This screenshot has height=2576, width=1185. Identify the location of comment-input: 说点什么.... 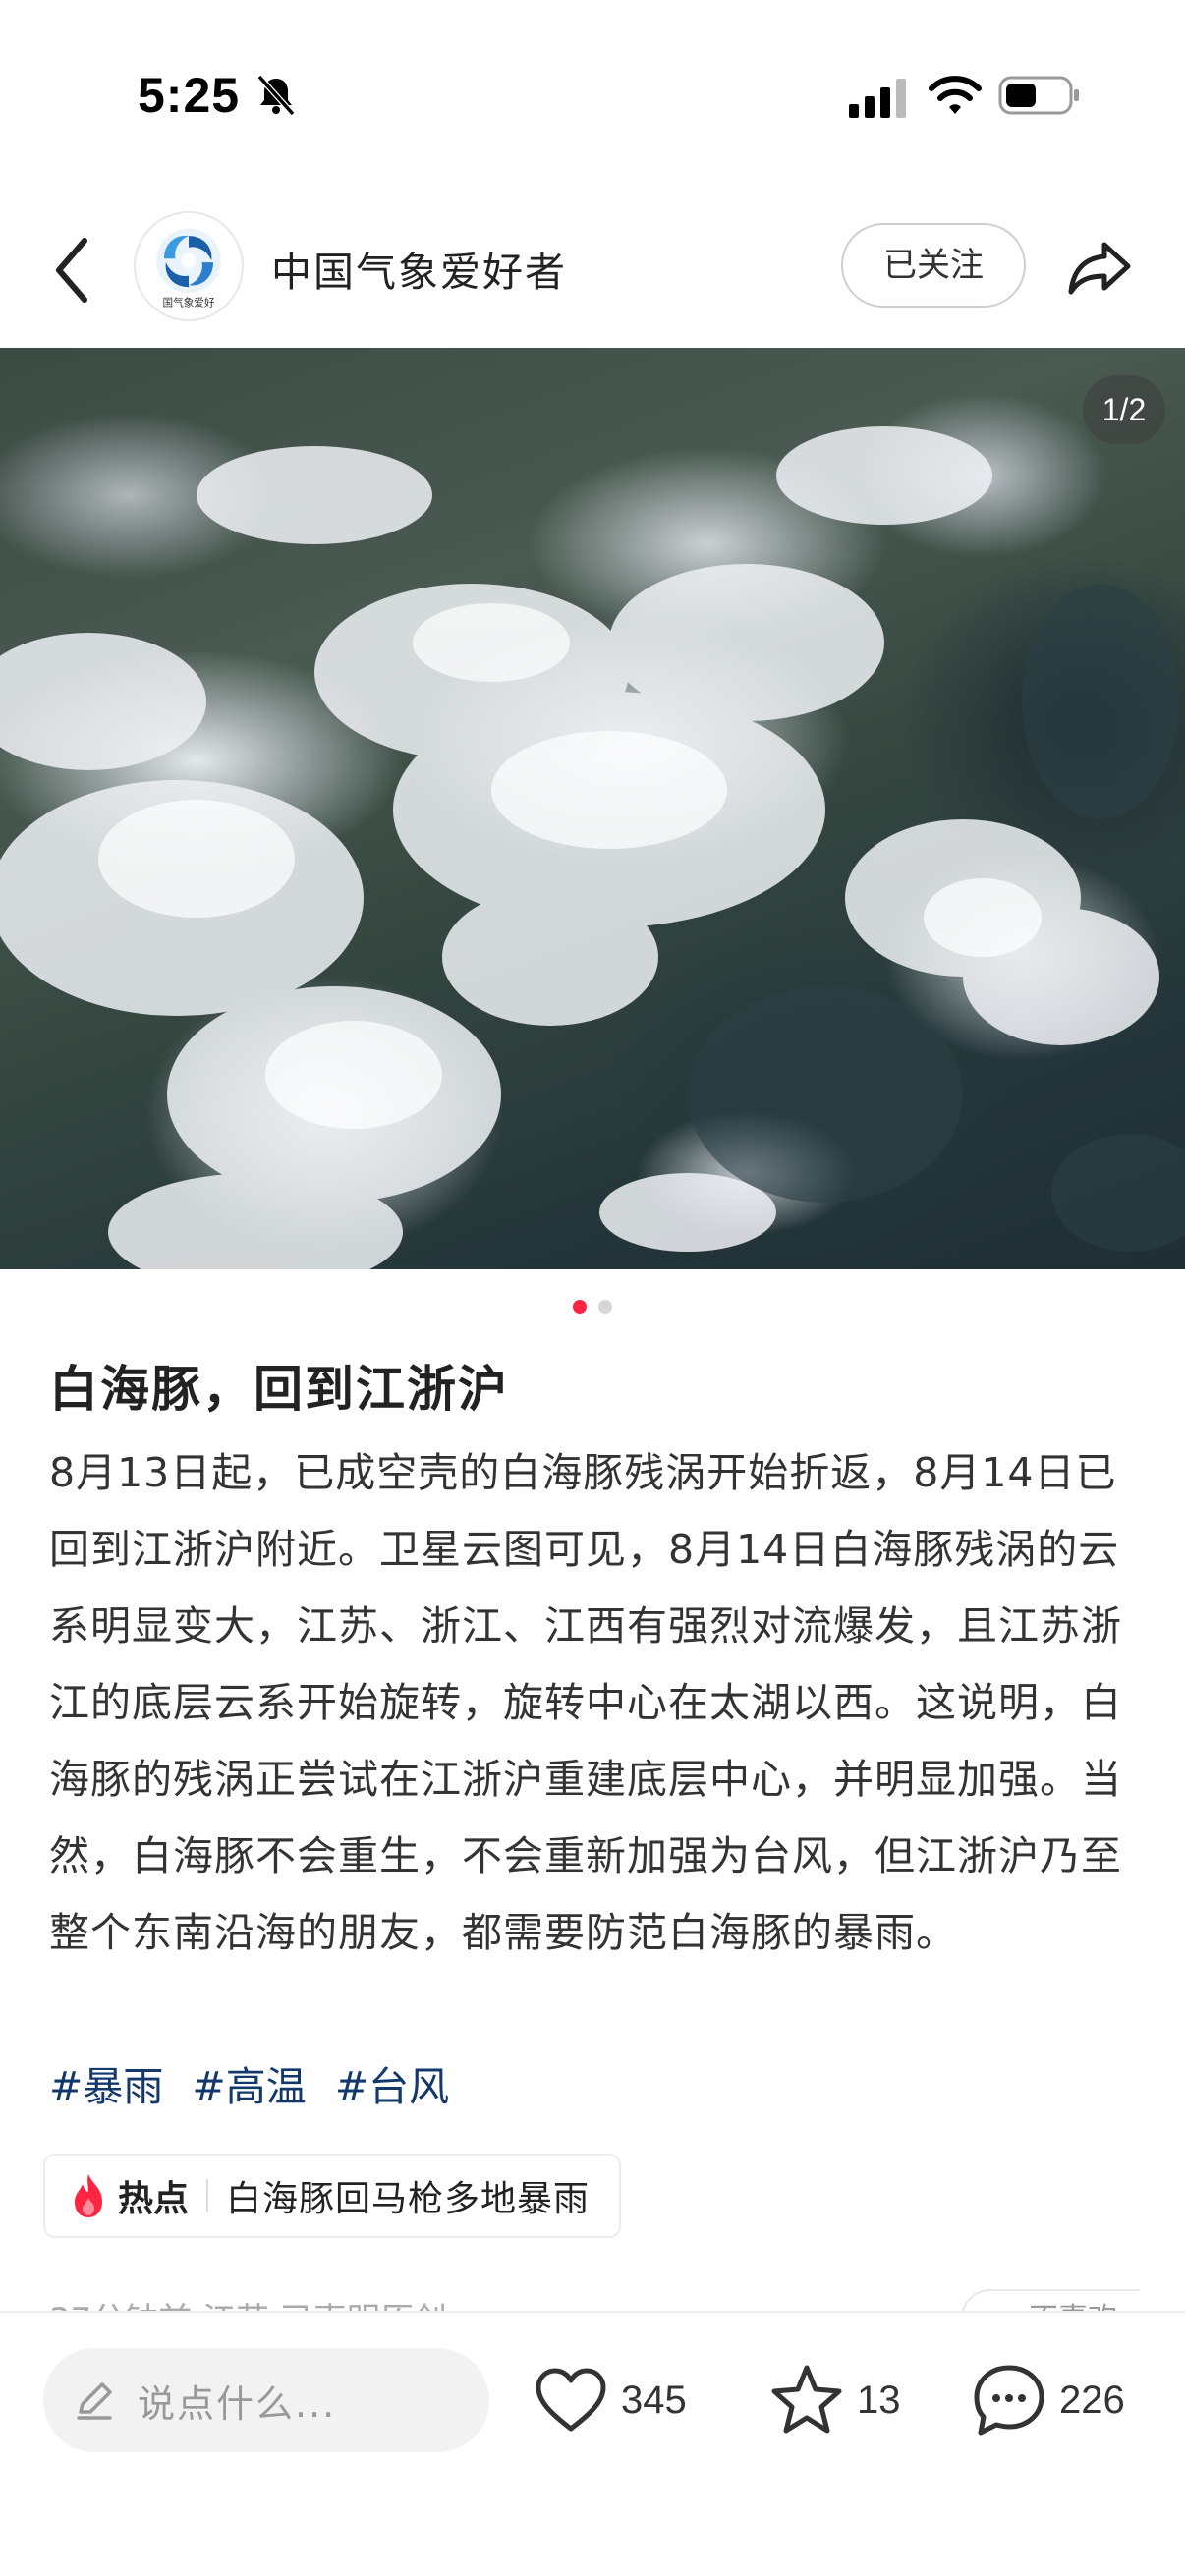
(266, 2400).